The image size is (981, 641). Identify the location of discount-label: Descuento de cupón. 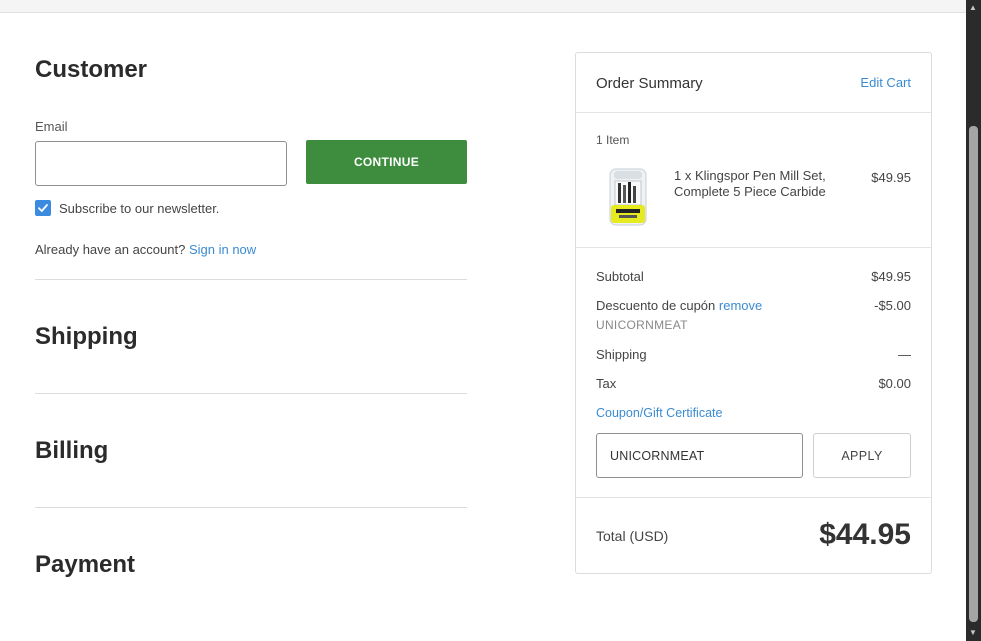
(656, 305).